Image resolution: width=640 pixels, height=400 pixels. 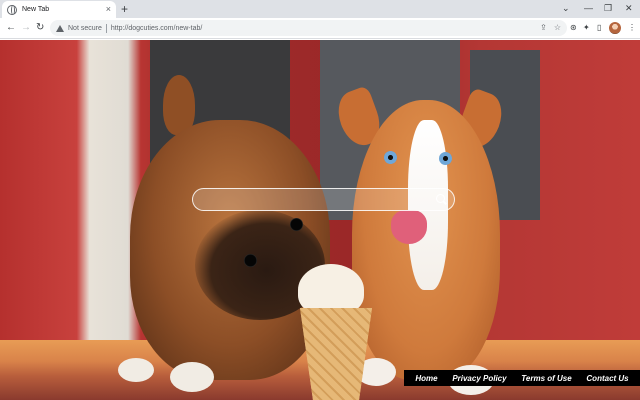 What do you see at coordinates (588, 8) in the screenshot?
I see `minimize-button: —` at bounding box center [588, 8].